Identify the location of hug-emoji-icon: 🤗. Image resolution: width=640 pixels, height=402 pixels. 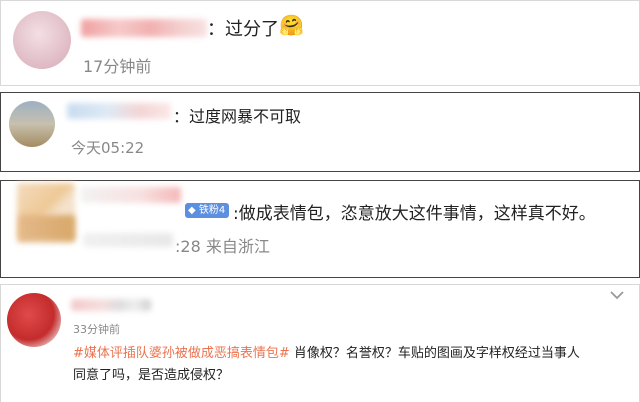
(291, 25).